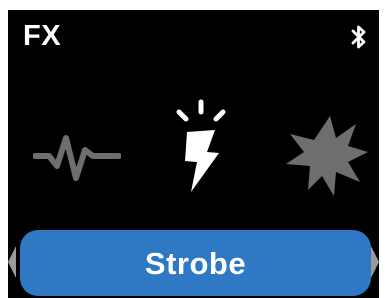  I want to click on page-title: FX, so click(42, 36).